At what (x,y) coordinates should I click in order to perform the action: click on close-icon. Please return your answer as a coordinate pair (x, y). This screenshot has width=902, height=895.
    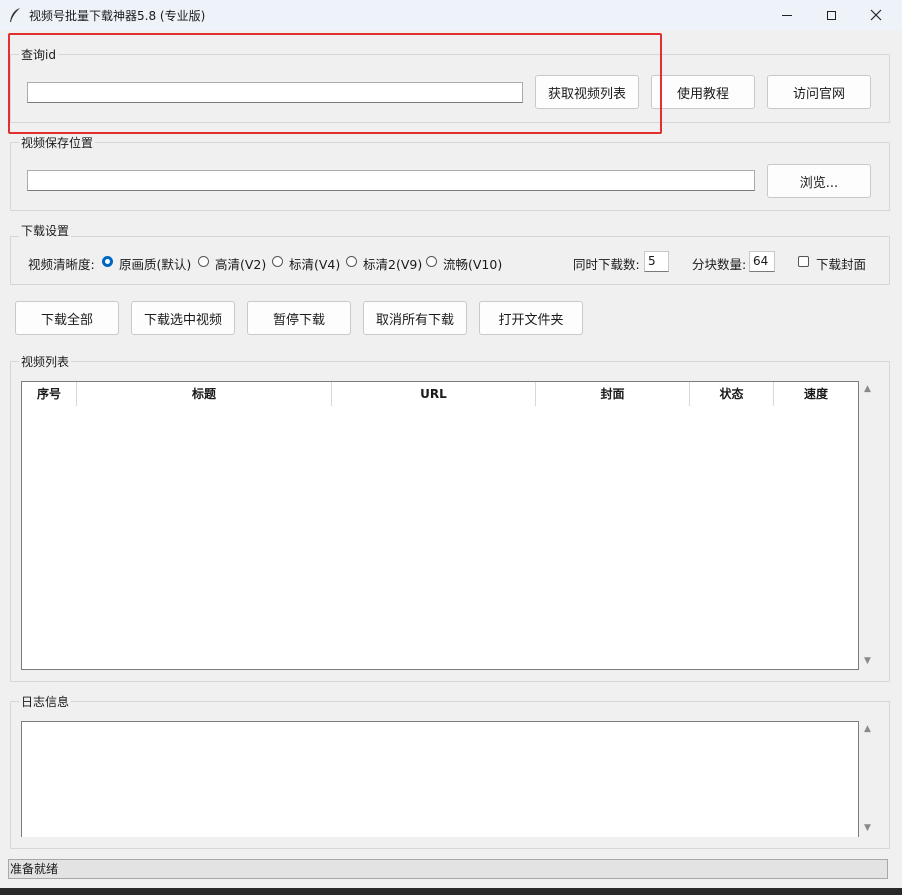
    Looking at the image, I should click on (876, 15).